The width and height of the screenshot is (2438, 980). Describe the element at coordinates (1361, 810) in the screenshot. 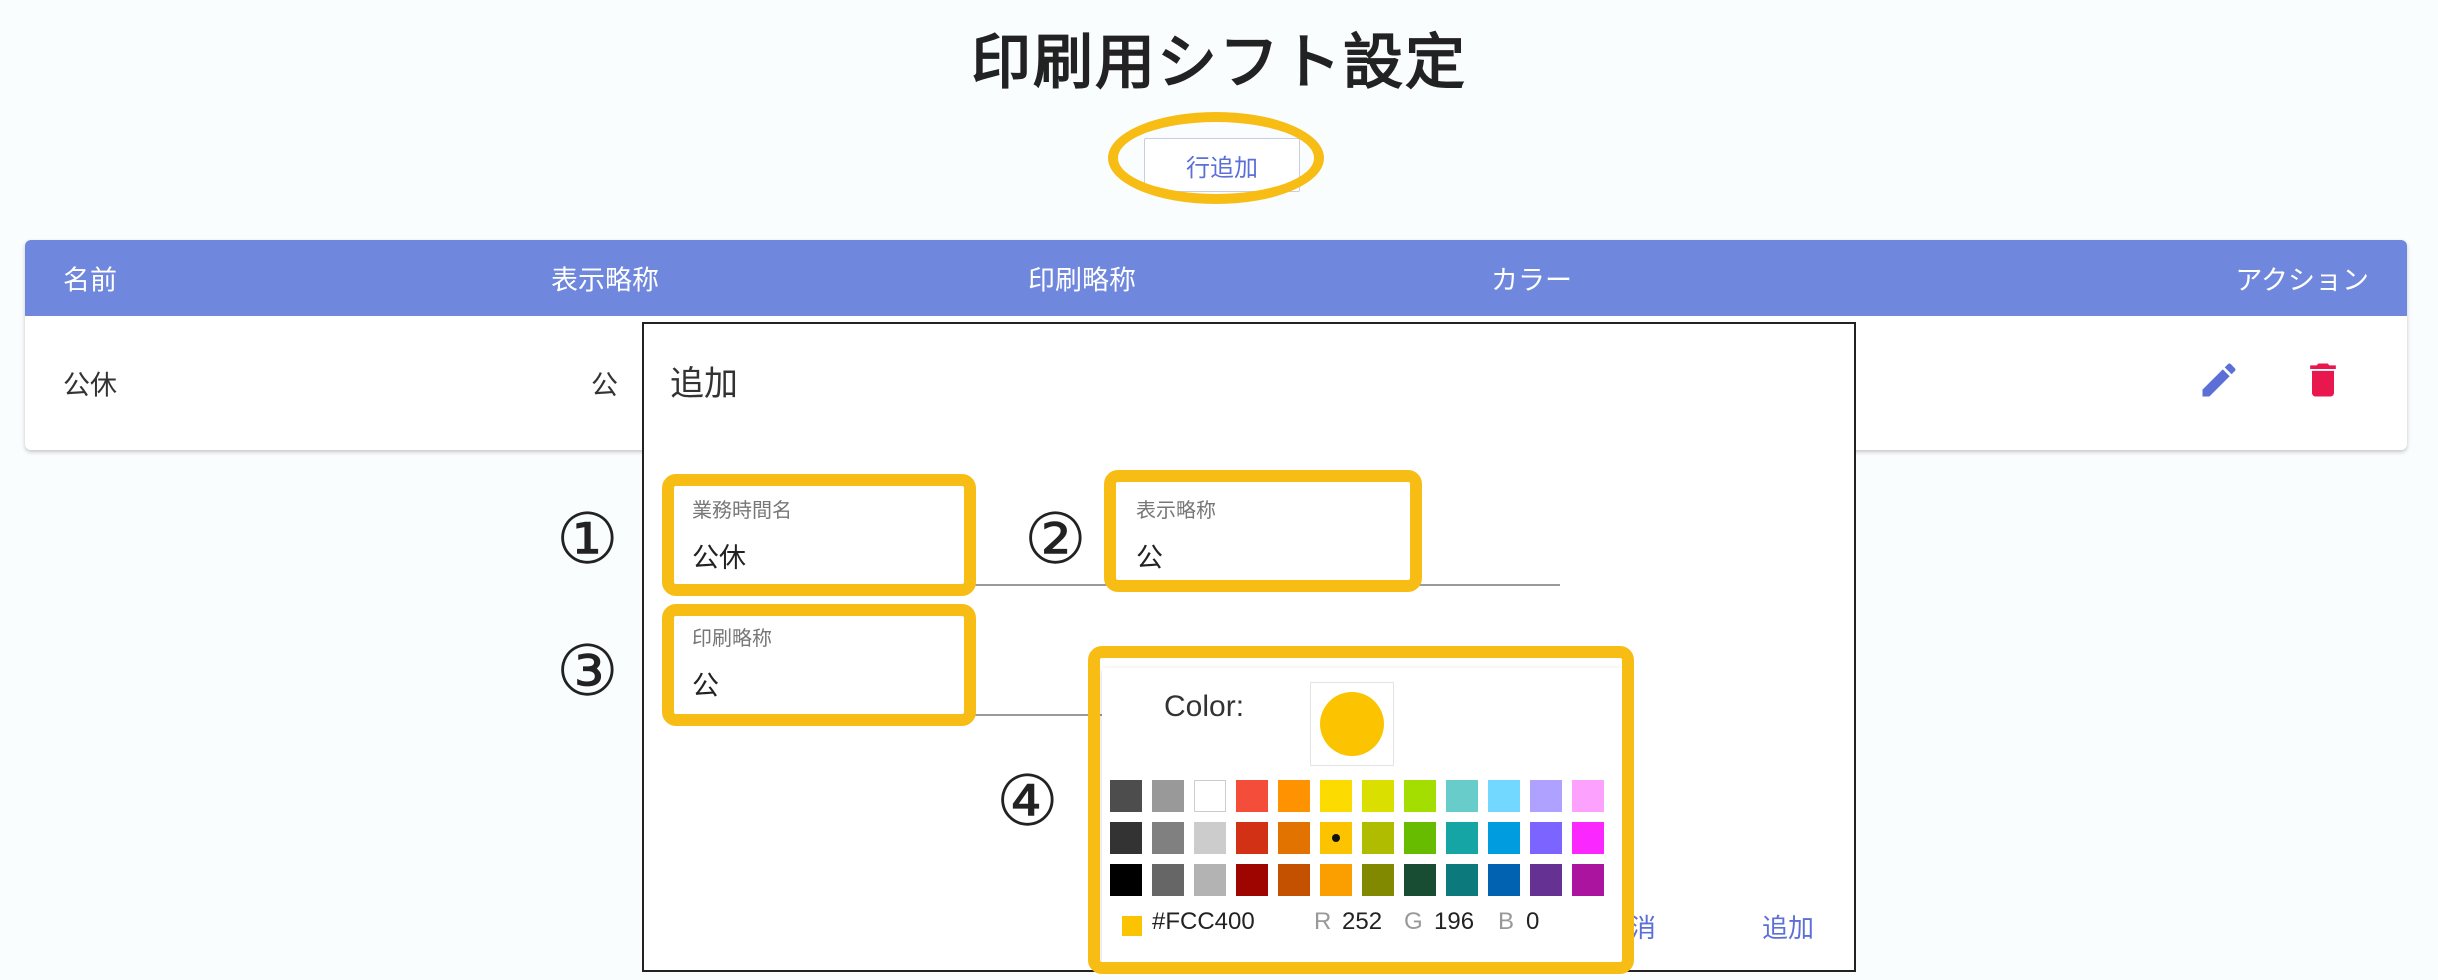

I see `highlight-color-picker` at that location.